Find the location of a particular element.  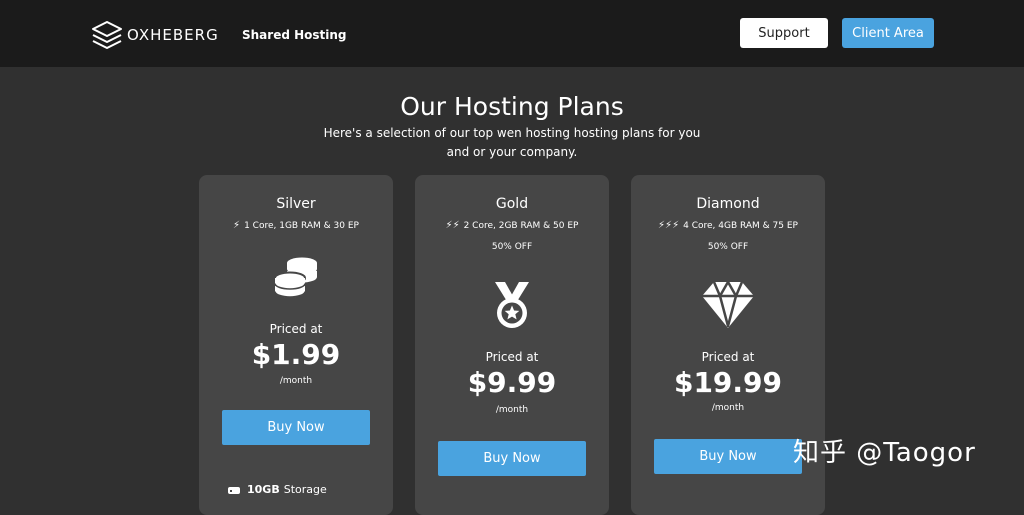

plan-spec-text: 1 Core, 1GB RAM & 30 EP is located at coordinates (301, 226).